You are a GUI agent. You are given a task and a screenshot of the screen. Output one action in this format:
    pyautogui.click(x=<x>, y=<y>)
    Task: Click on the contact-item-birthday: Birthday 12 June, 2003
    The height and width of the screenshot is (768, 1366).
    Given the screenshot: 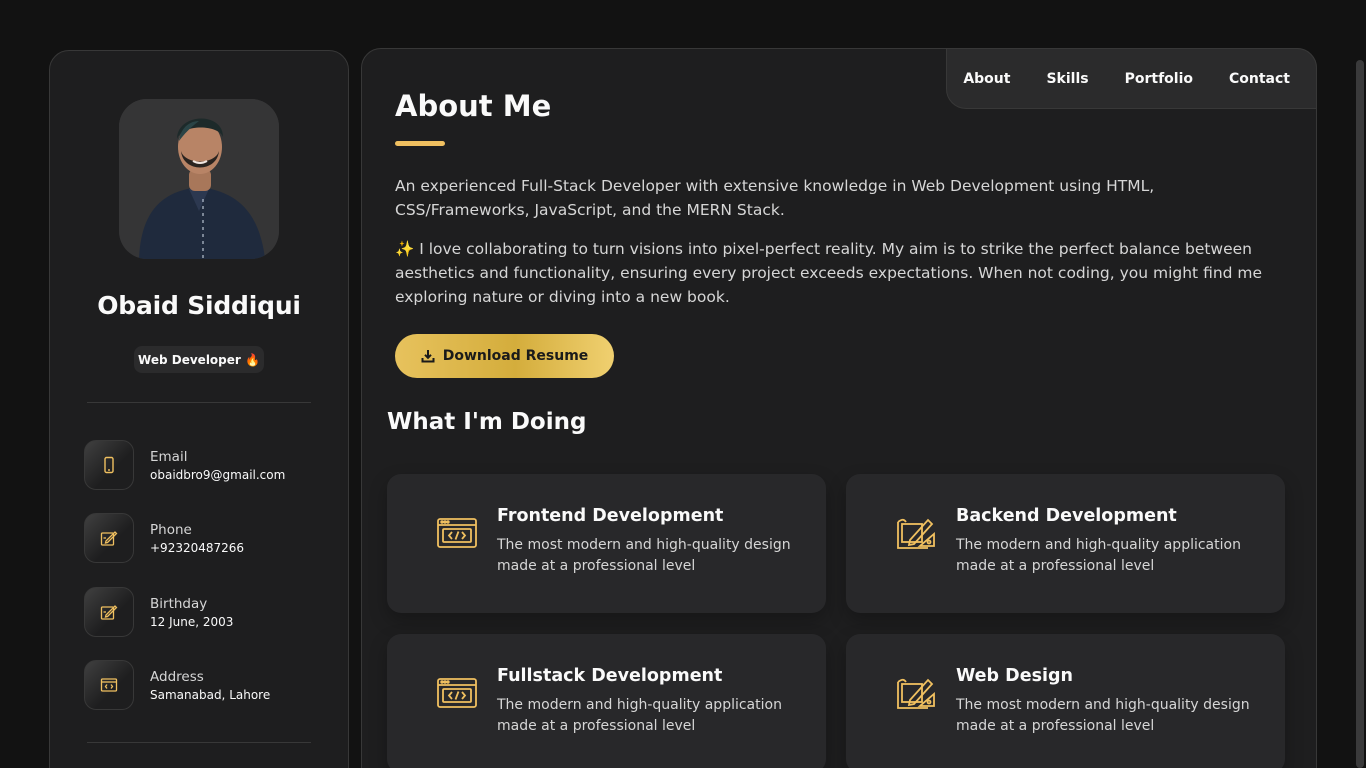 What is the action you would take?
    pyautogui.click(x=204, y=612)
    